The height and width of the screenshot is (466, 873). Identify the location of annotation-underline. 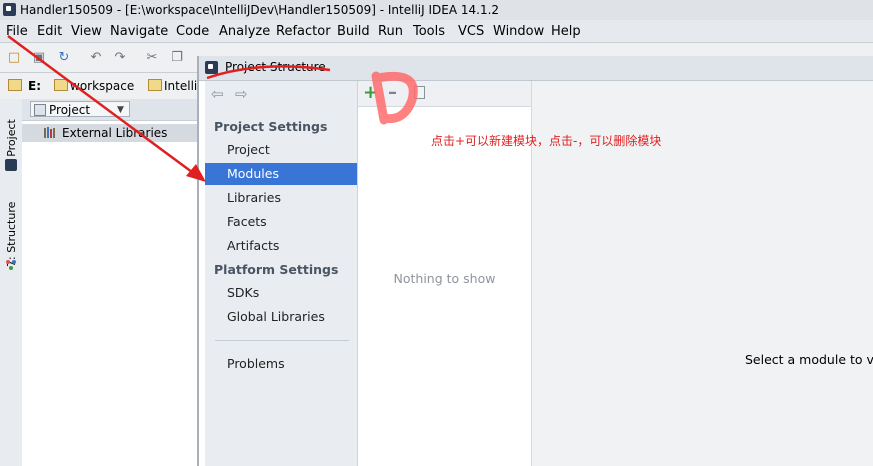
(268, 72).